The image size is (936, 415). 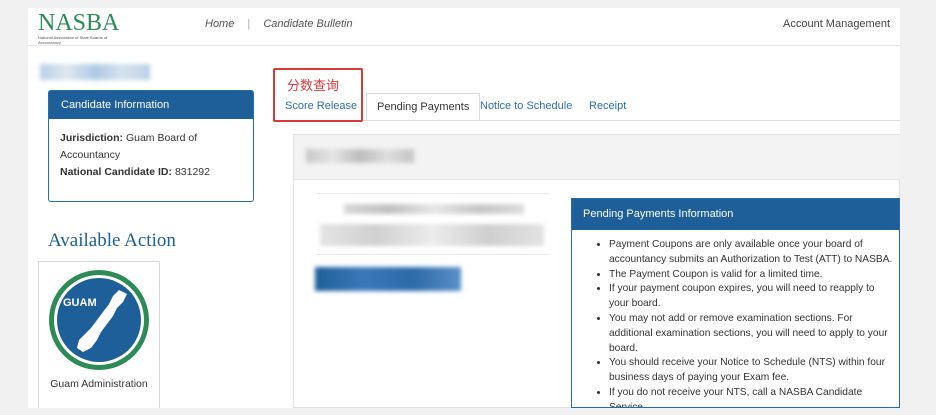 I want to click on jurisdiction-row: Jurisdiction: Guam Board of Accountancy, so click(x=151, y=147).